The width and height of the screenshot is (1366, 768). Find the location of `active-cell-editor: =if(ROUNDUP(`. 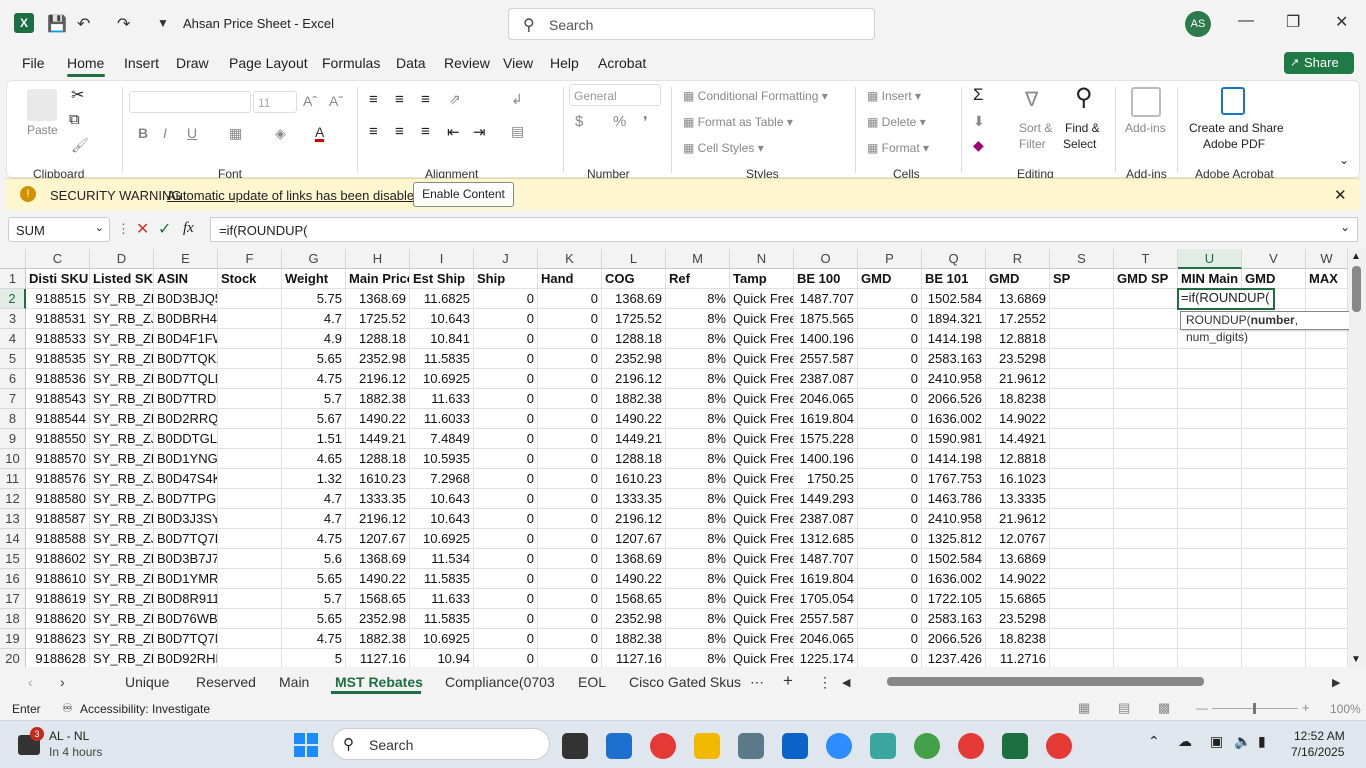

active-cell-editor: =if(ROUNDUP( is located at coordinates (1226, 299).